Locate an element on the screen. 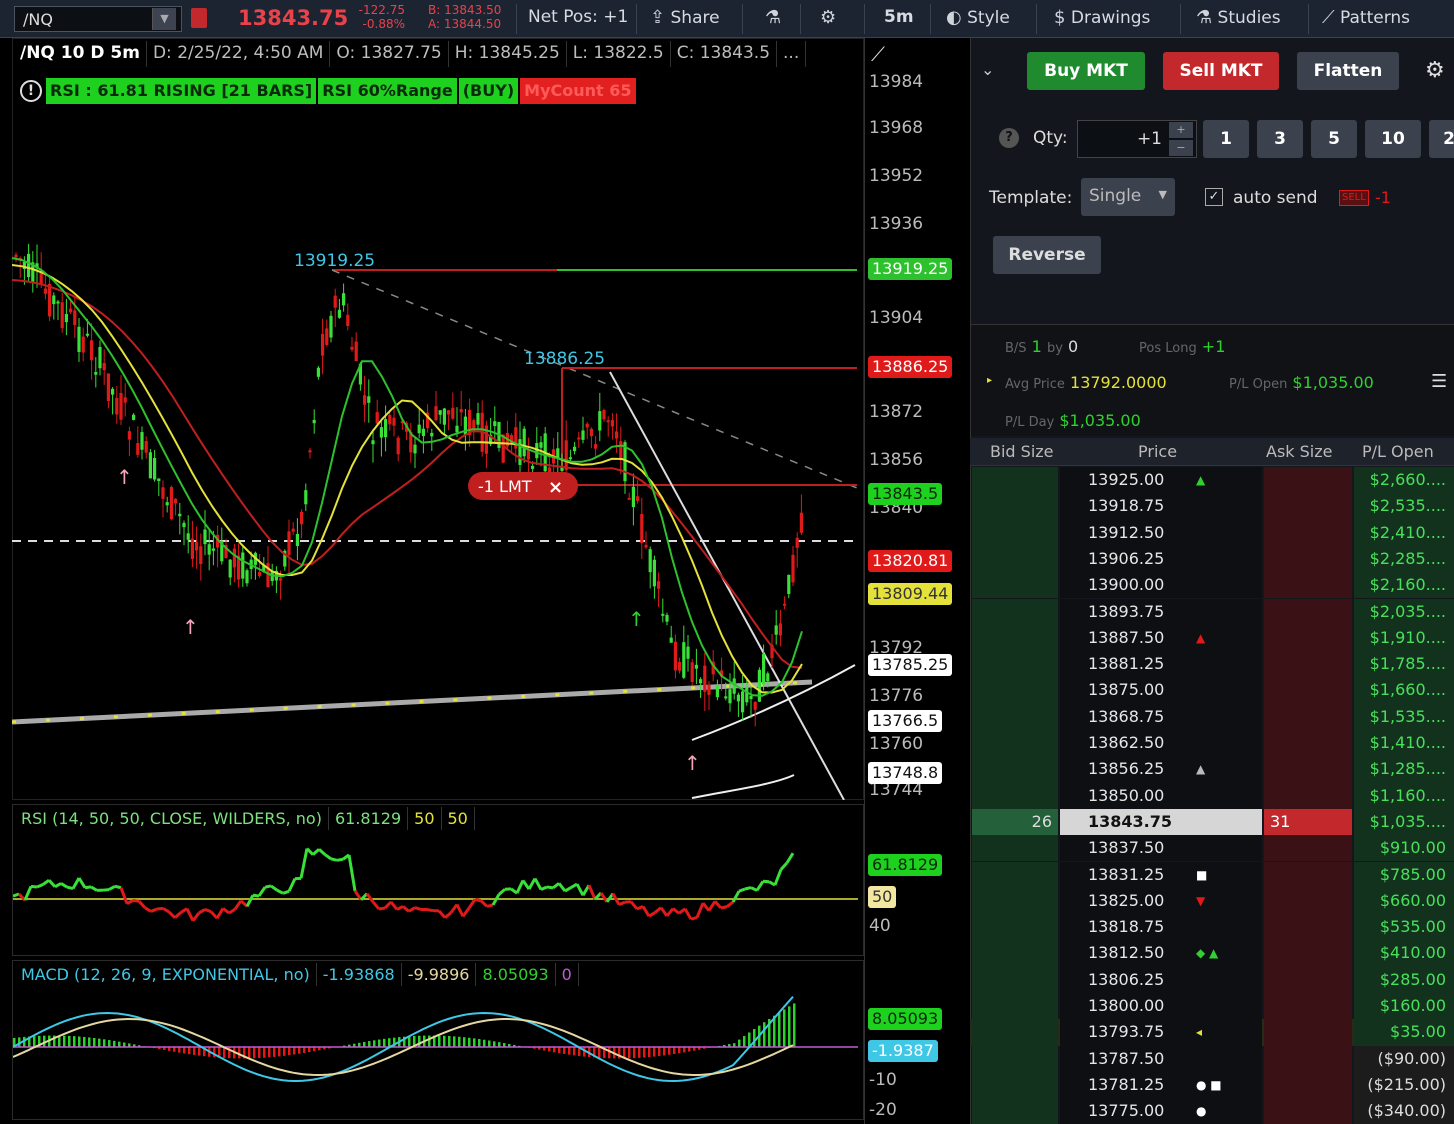 The width and height of the screenshot is (1454, 1124). collapse-chevron-icon: ⌄ is located at coordinates (987, 69).